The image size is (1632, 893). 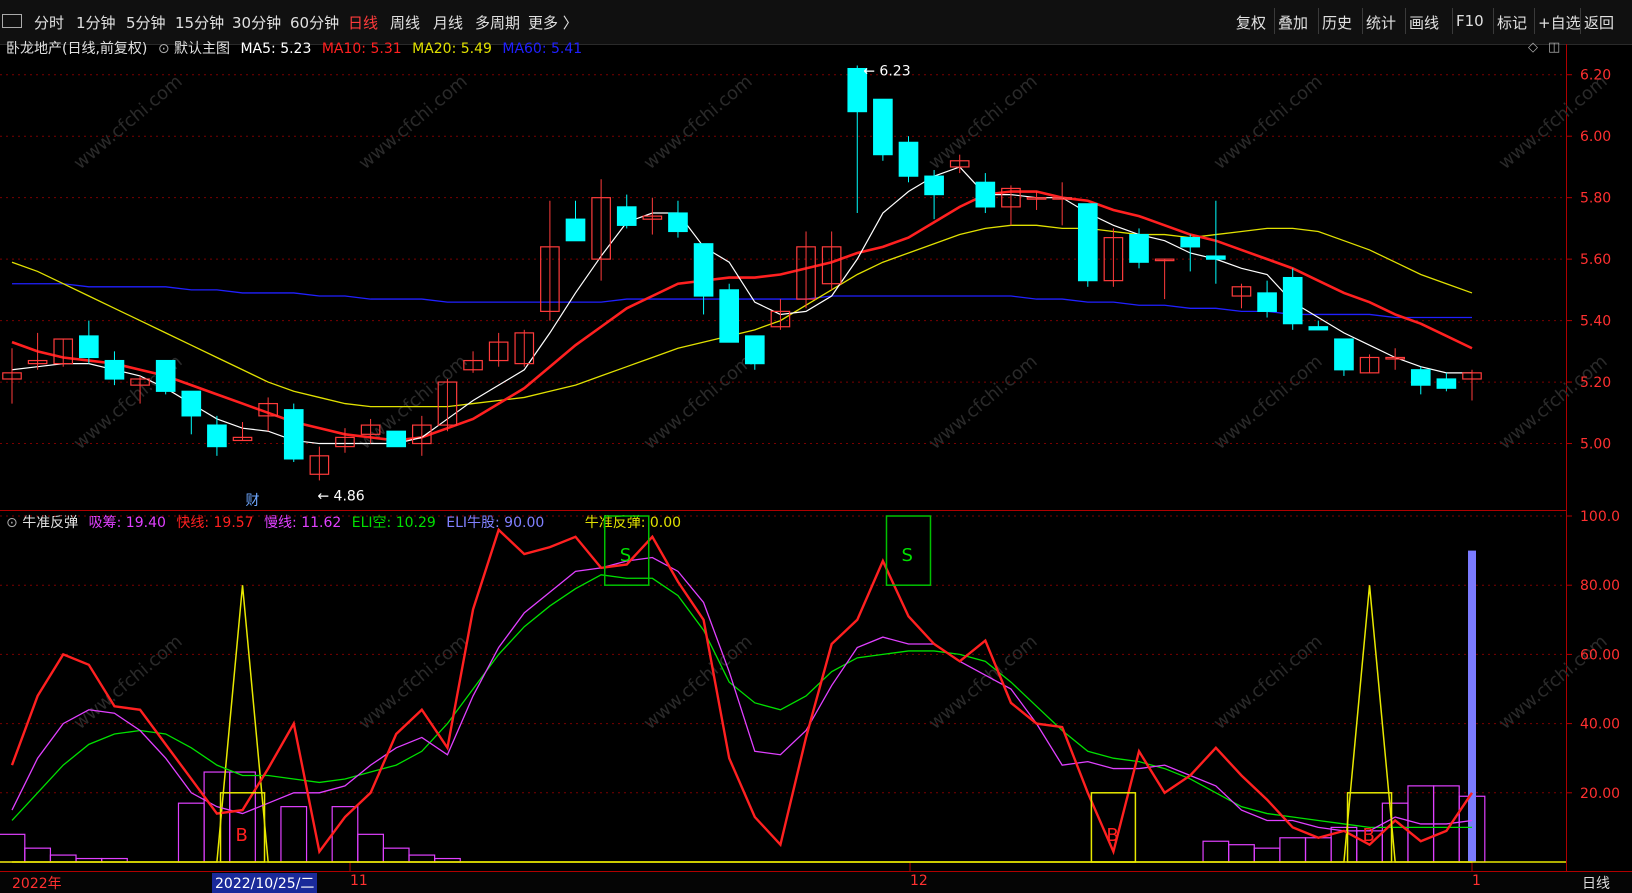 I want to click on ma60-line, so click(x=742, y=301).